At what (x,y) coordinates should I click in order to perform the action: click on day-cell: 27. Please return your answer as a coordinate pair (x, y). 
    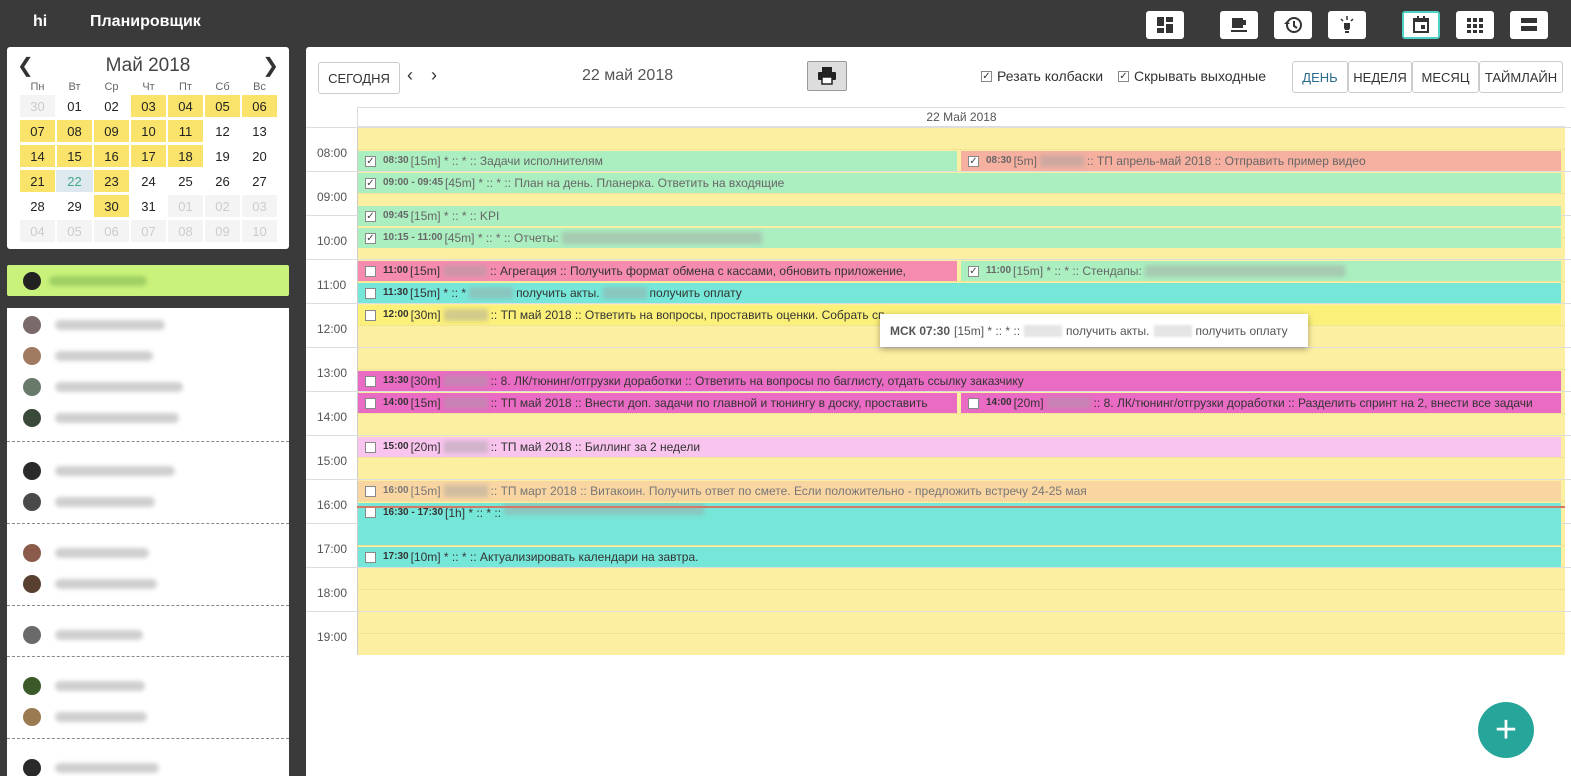
    Looking at the image, I should click on (259, 181).